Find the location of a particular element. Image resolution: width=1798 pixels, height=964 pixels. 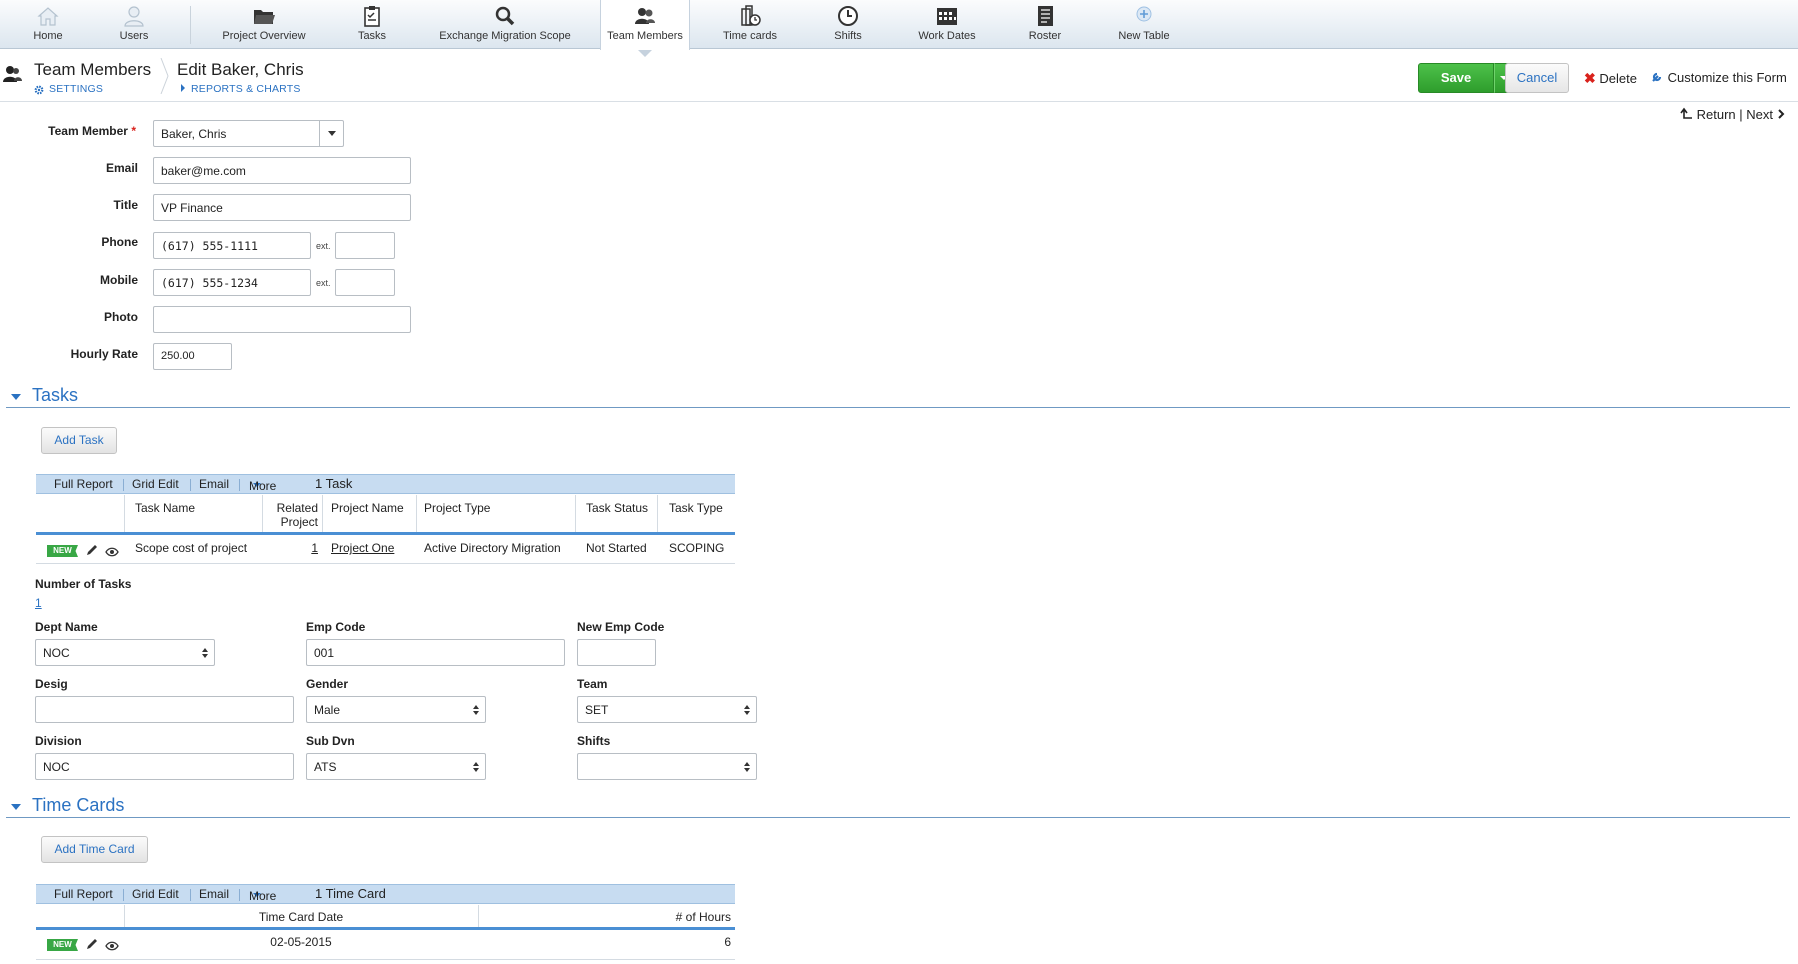

dept-name-select: NOC is located at coordinates (125, 652).